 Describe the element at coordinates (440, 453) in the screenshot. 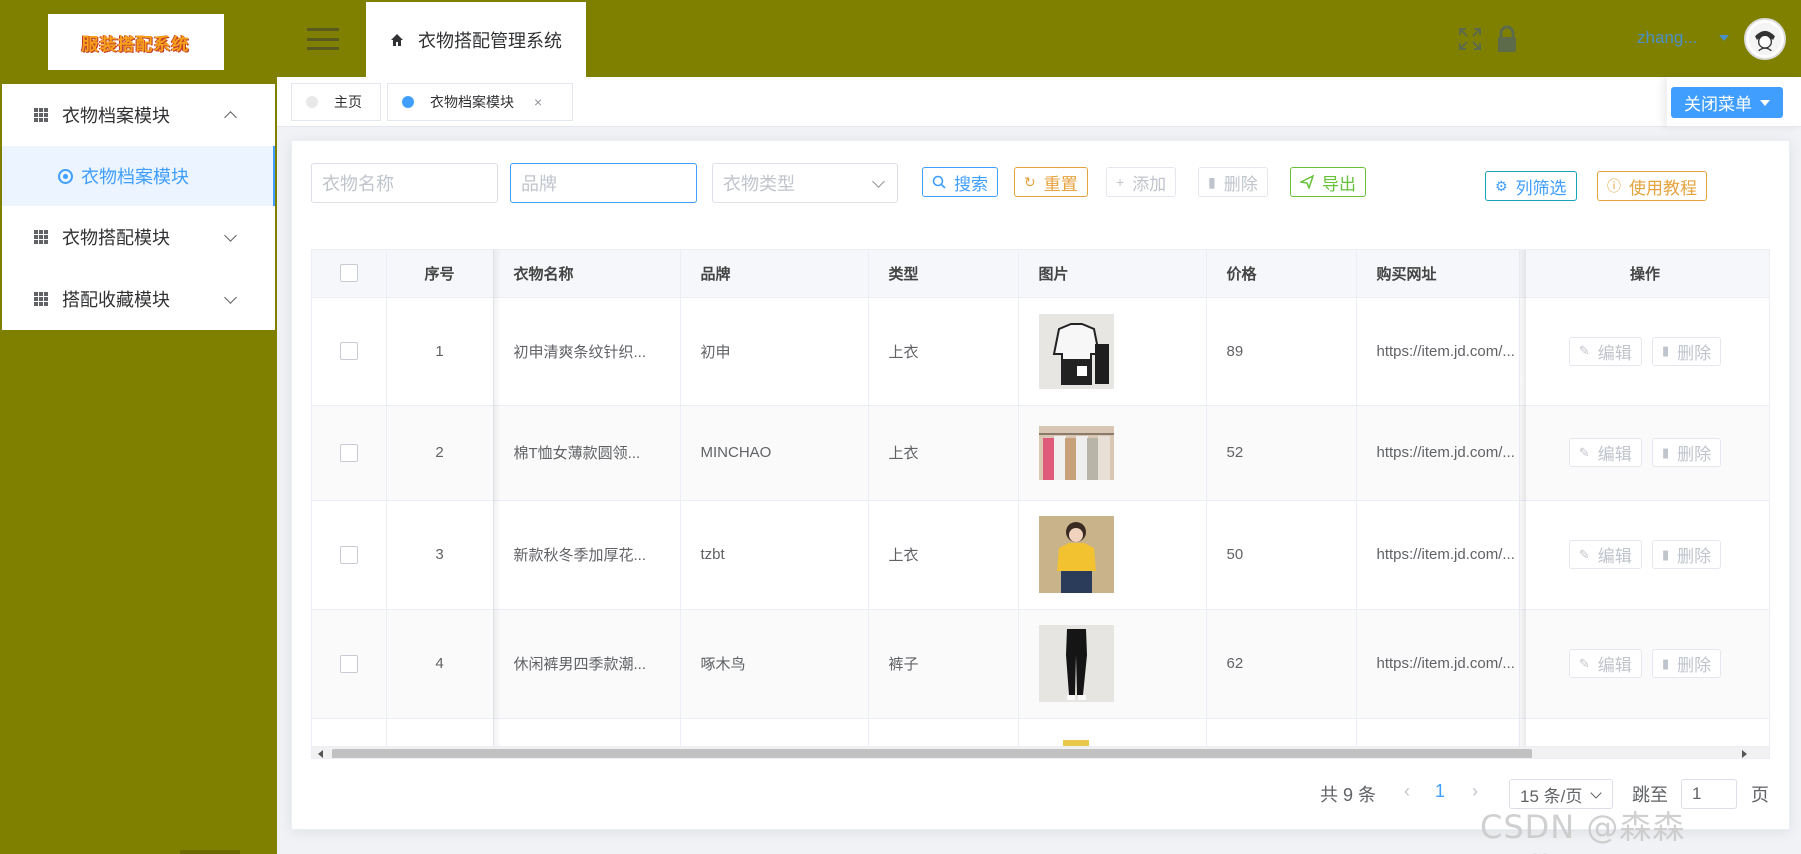

I see `index-cell: 2` at that location.